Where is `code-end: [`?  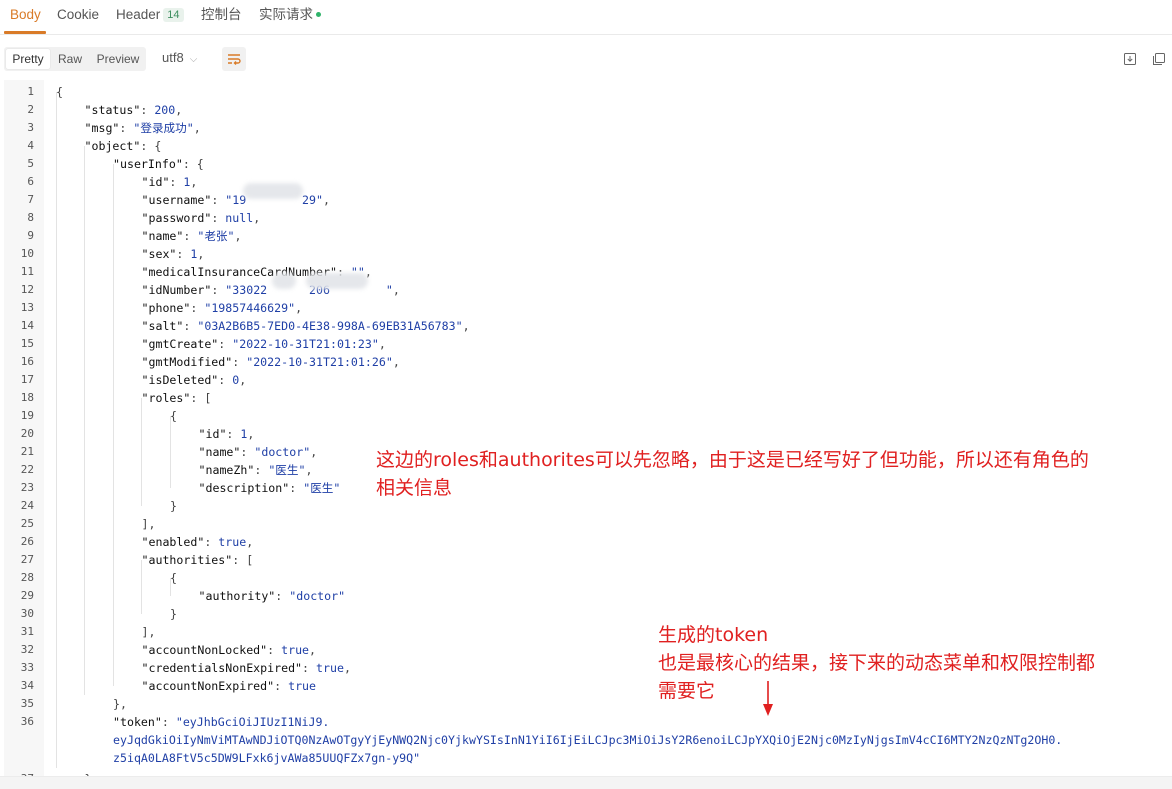
code-end: [ is located at coordinates (208, 398).